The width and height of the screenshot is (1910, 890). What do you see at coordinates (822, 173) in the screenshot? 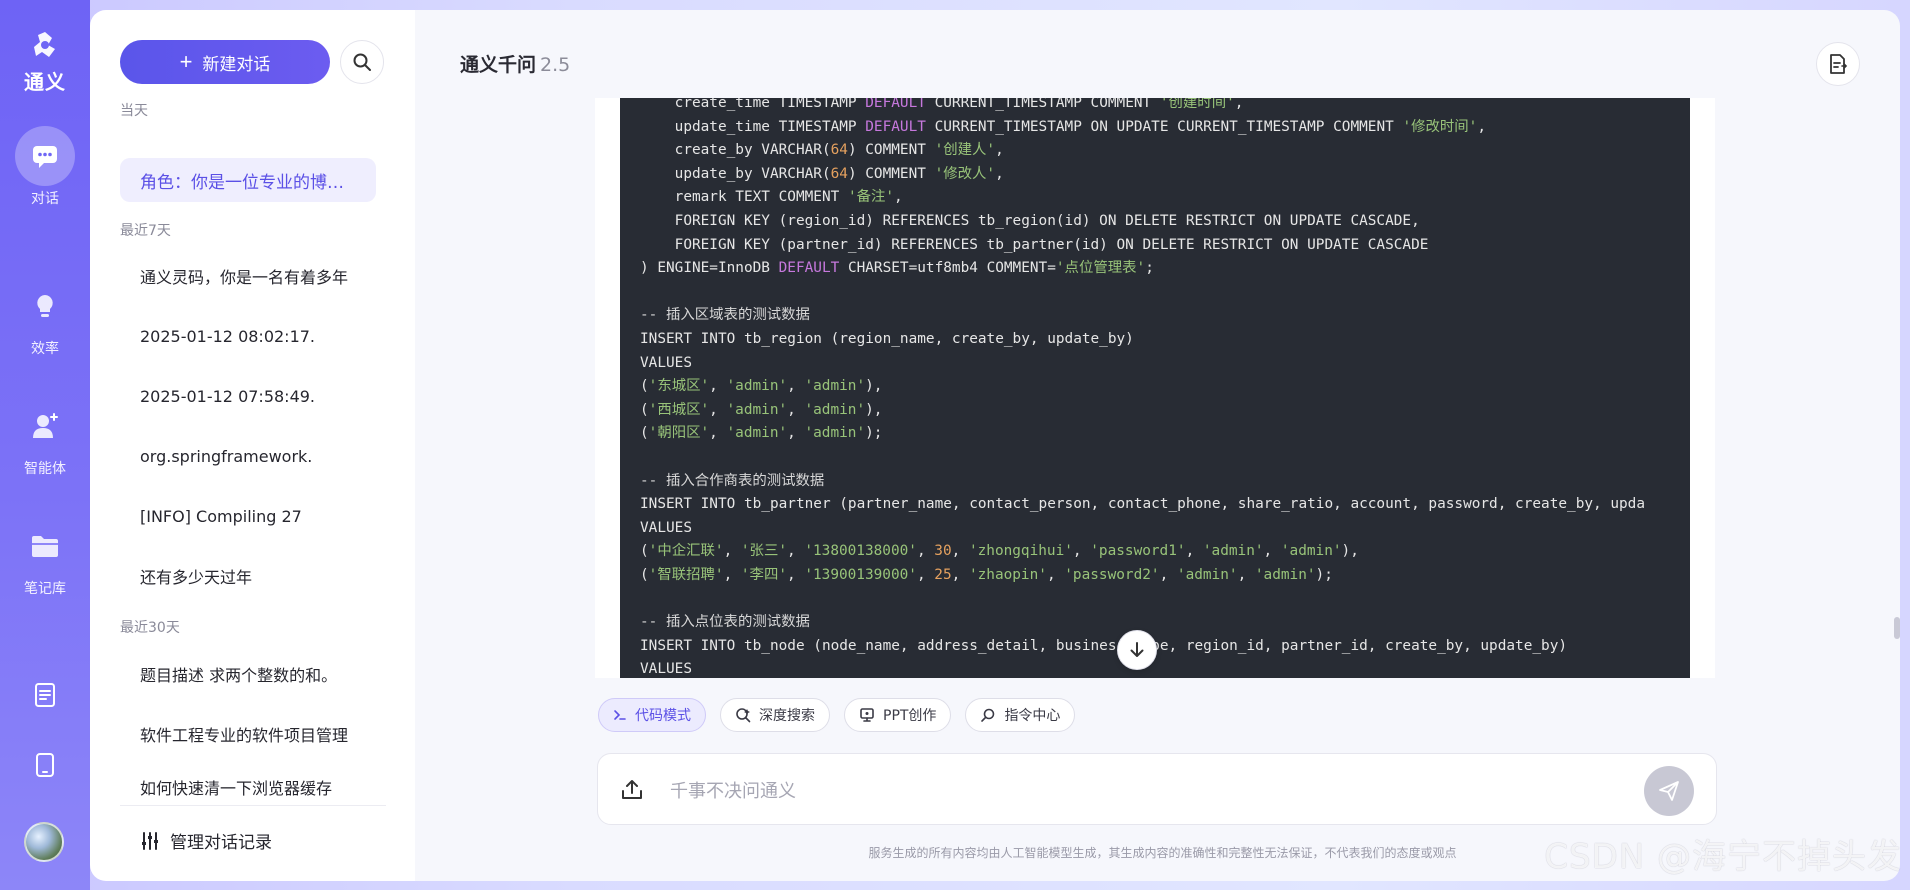
I see `code-line: update_by VARCHAR(64) COMMENT '修改人',` at bounding box center [822, 173].